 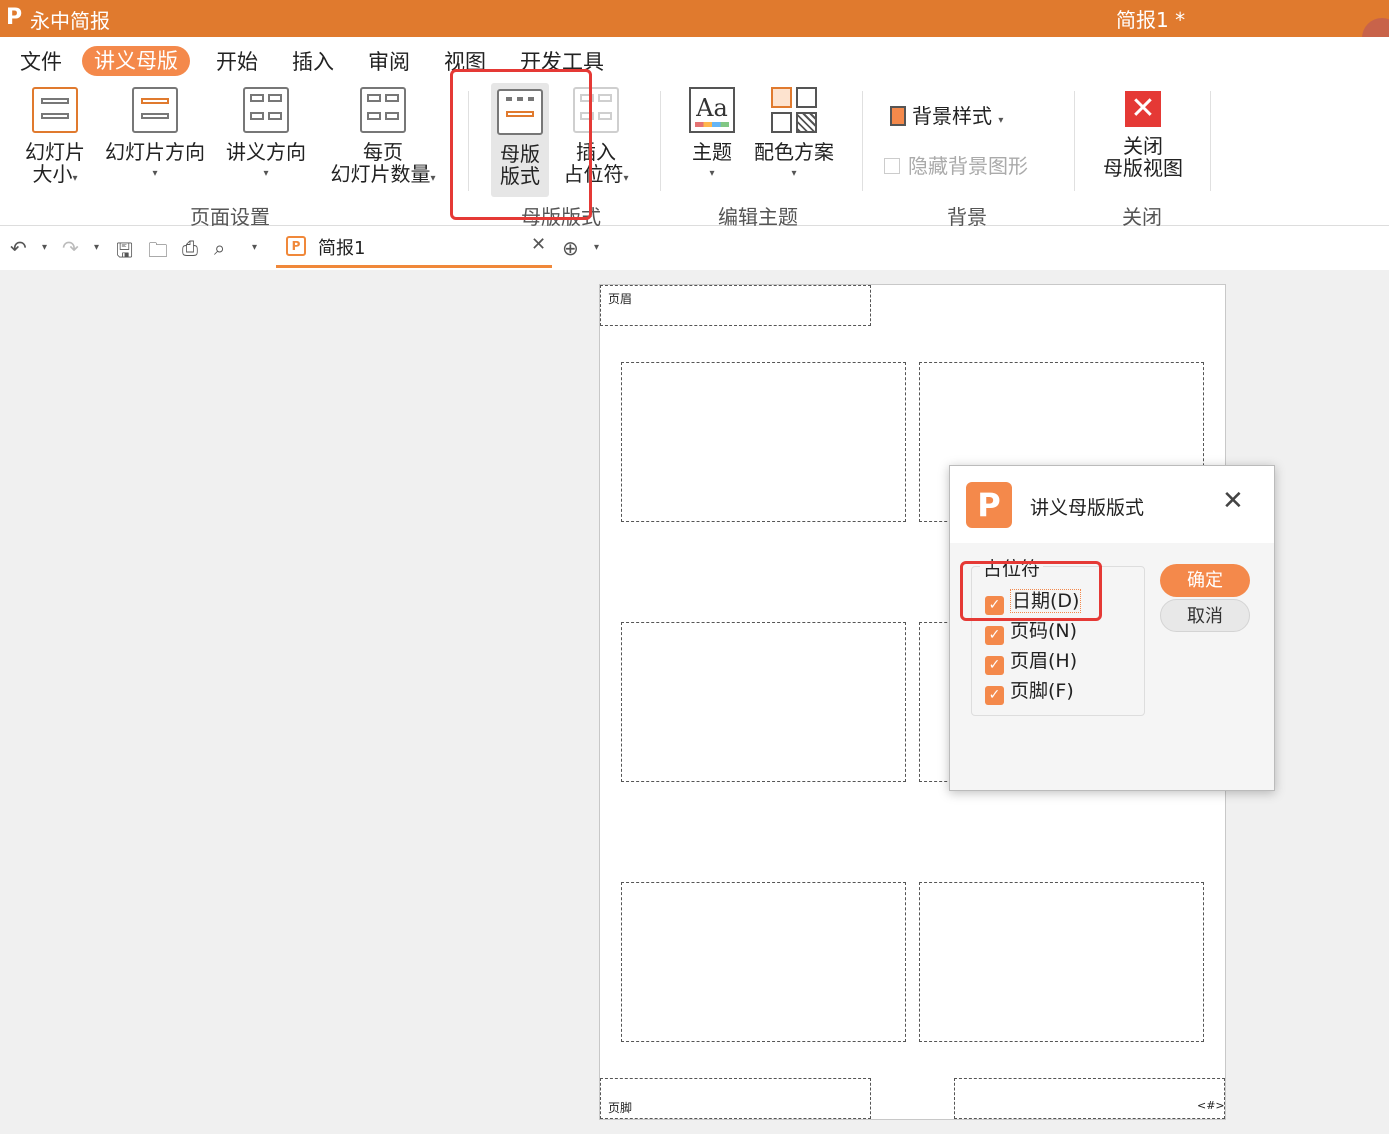 I want to click on slide-orientation-button: 幻灯片方向 ▾, so click(x=155, y=136).